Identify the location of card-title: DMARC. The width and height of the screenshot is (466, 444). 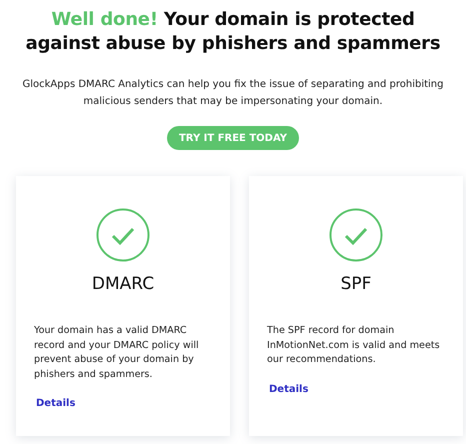
(123, 284).